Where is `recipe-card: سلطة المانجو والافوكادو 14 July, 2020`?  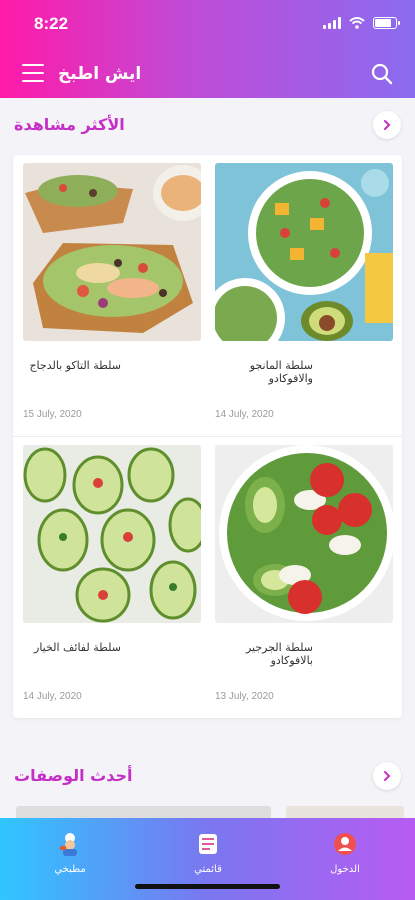 recipe-card: سلطة المانجو والافوكادو 14 July, 2020 is located at coordinates (304, 297).